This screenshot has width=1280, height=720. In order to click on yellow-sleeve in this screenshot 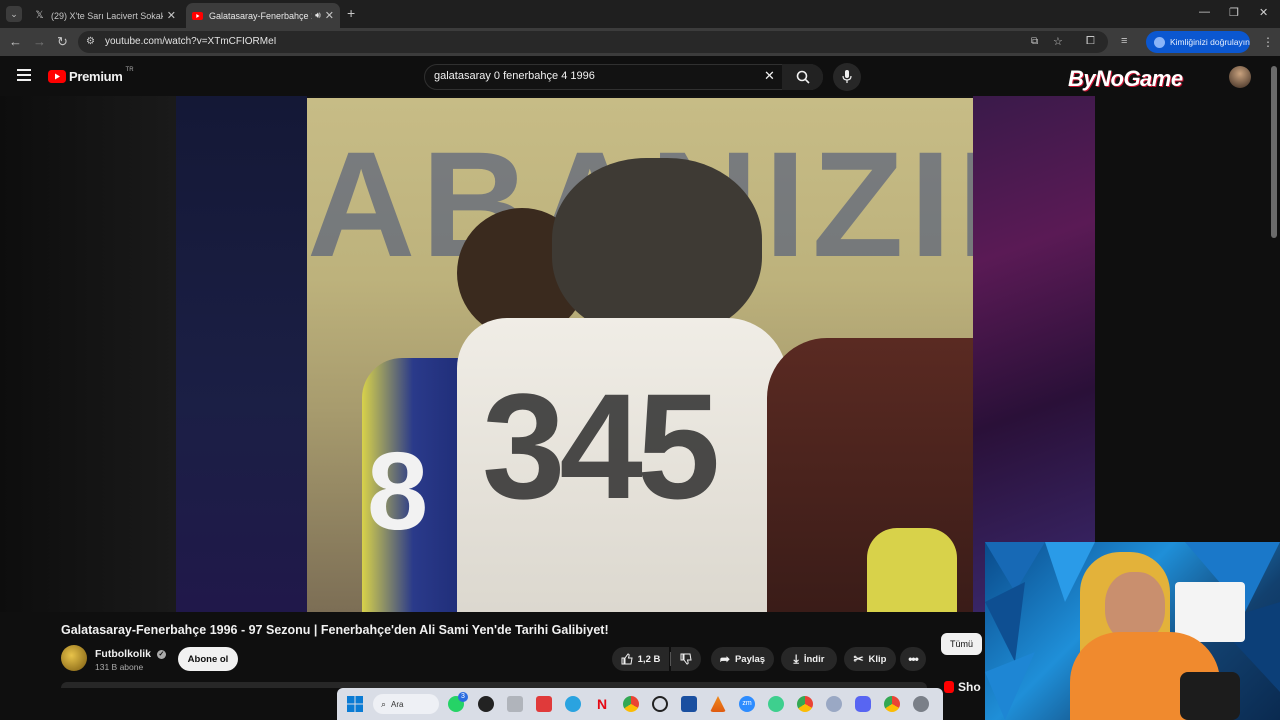, I will do `click(912, 570)`.